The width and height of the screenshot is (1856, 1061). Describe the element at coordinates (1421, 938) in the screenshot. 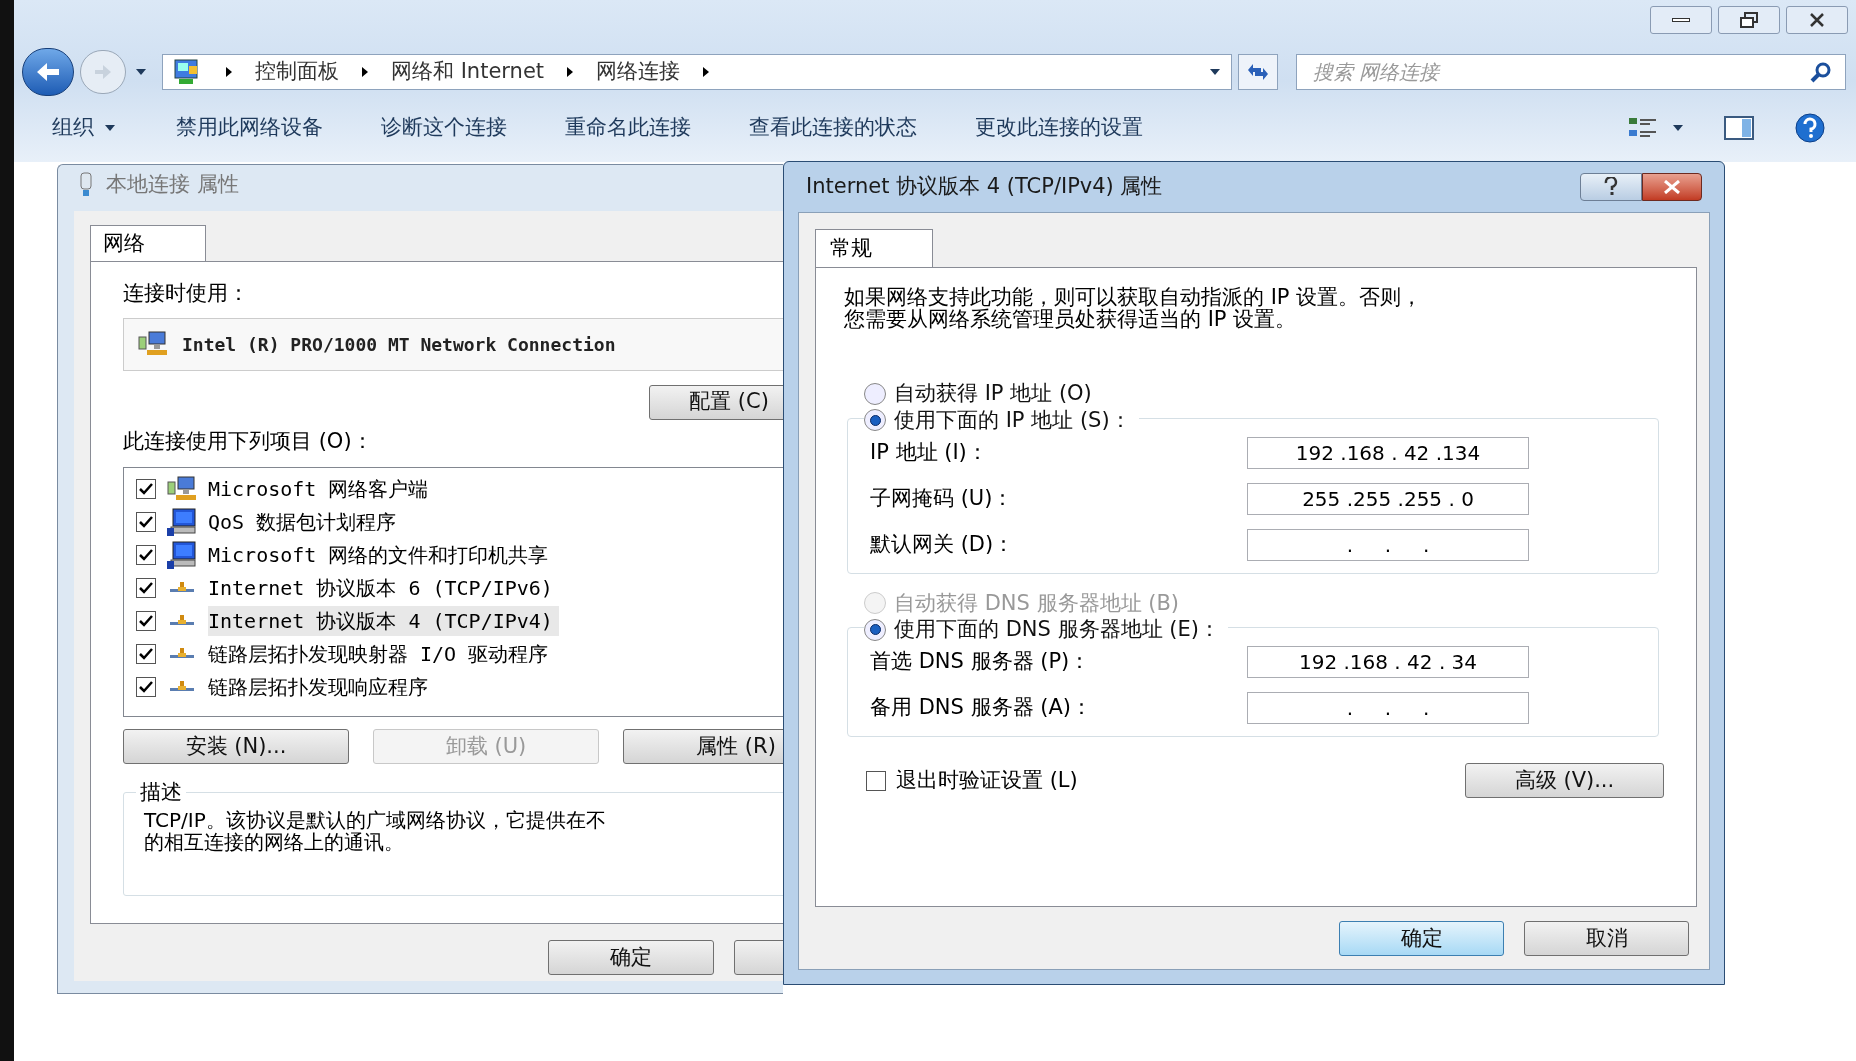

I see `ok-button: 确定` at that location.